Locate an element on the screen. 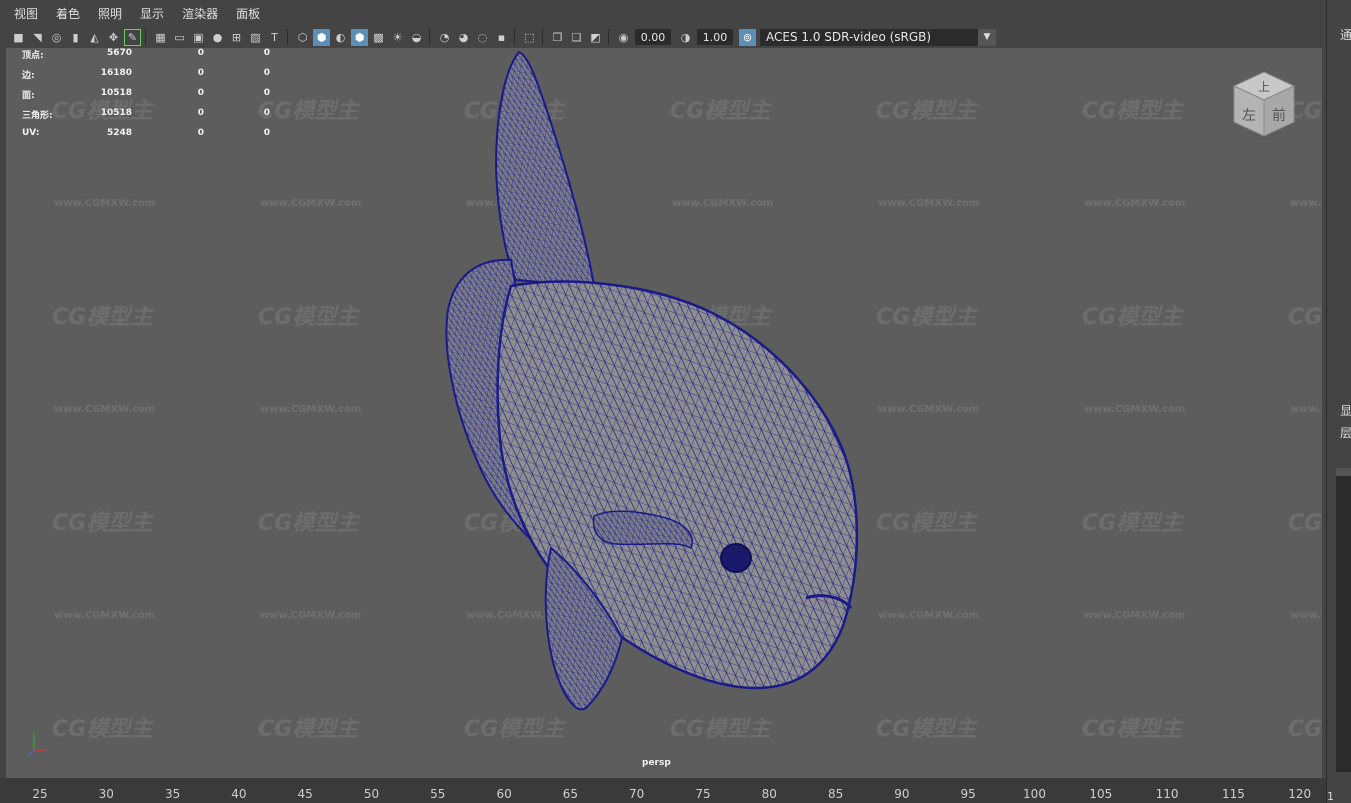 This screenshot has height=803, width=1351. timeline-tick-label: 25 is located at coordinates (40, 794).